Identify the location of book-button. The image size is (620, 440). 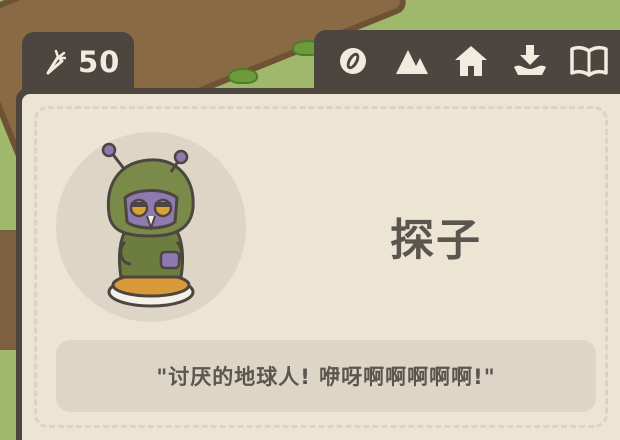
(589, 61).